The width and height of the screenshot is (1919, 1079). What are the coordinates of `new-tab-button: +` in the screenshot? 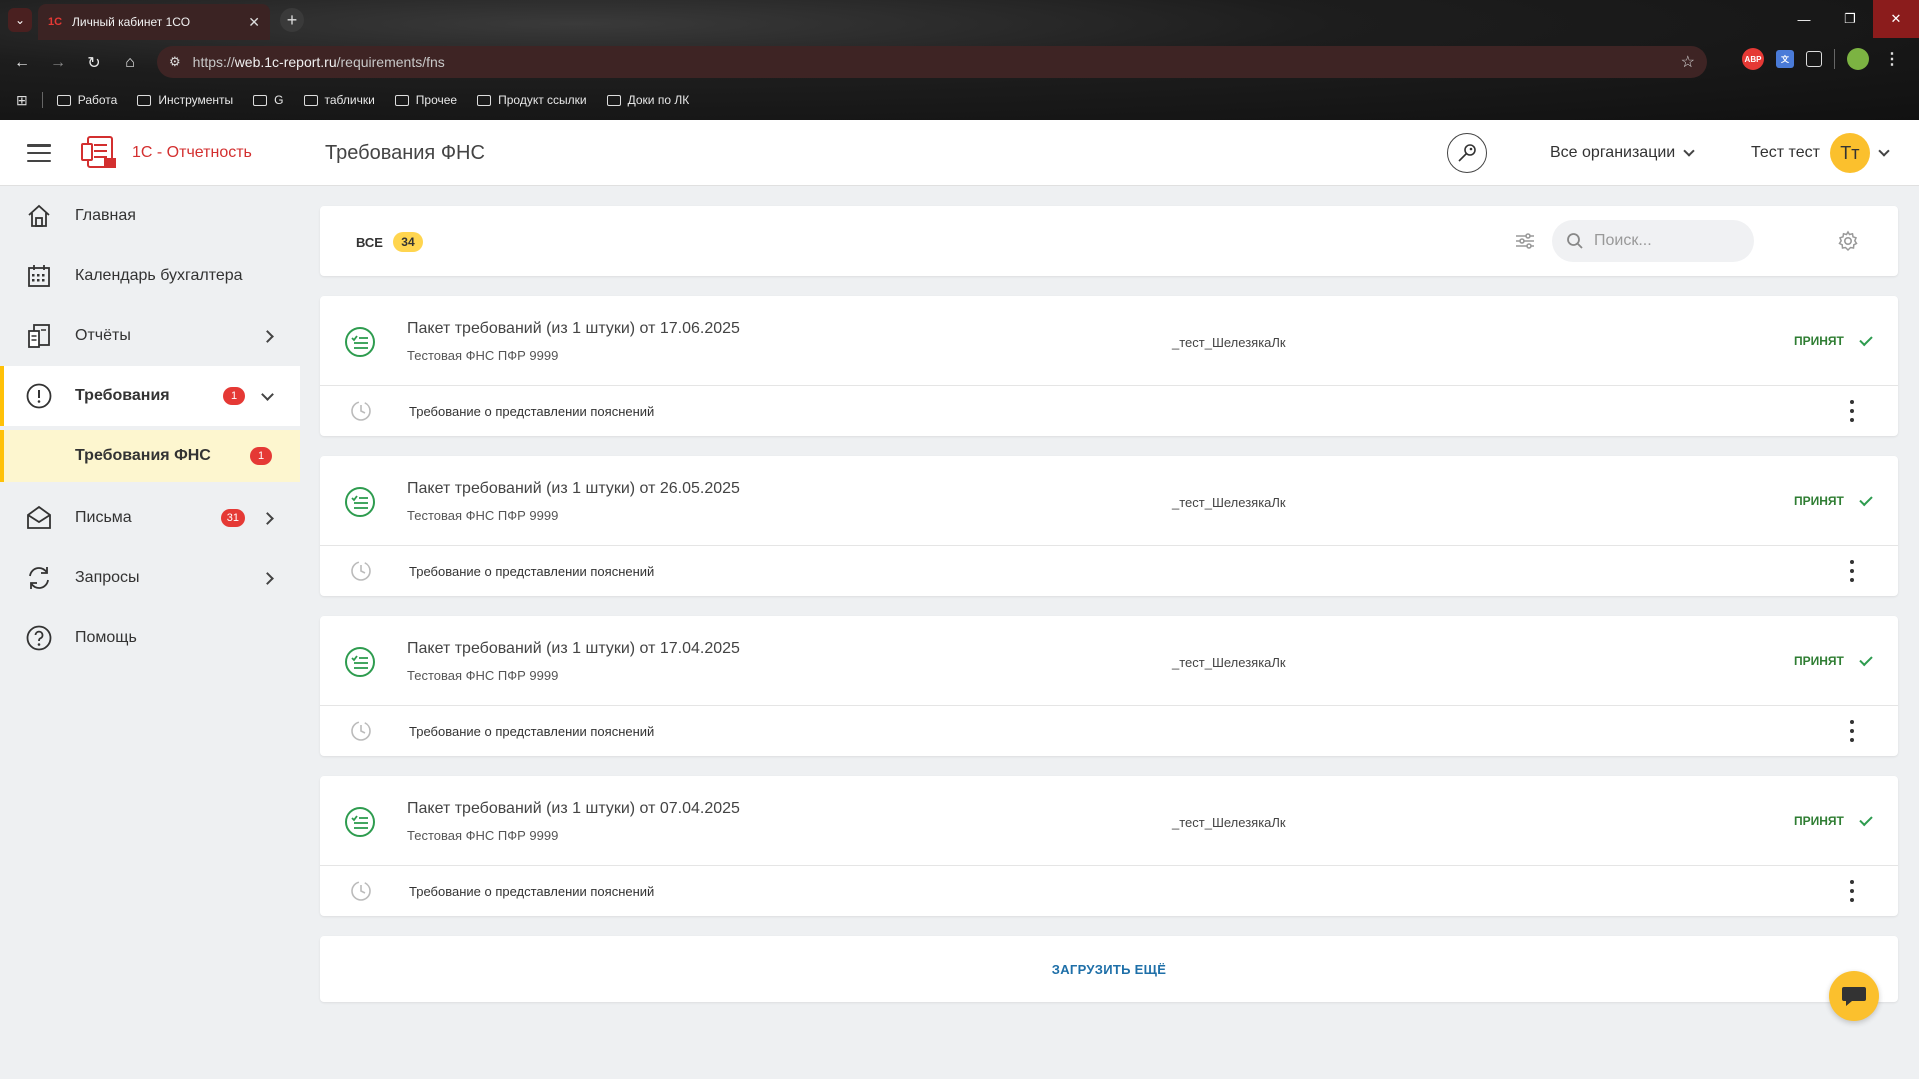 It's located at (292, 20).